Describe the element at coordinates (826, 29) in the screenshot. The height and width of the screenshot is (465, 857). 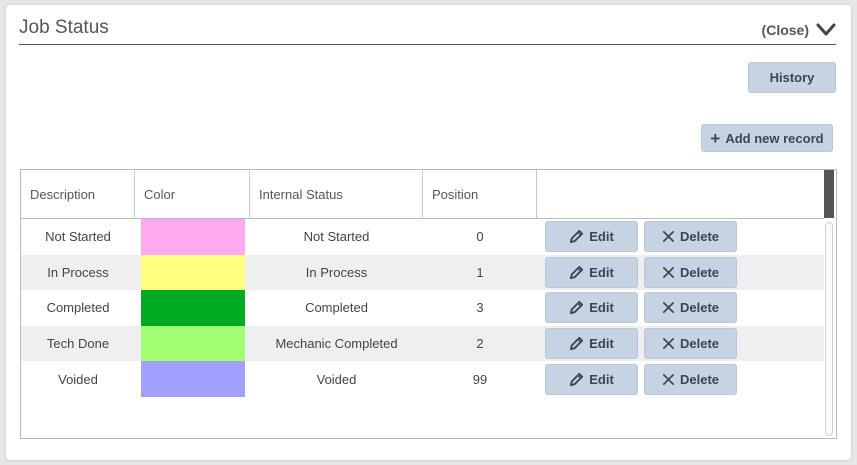
I see `chevron-down-icon` at that location.